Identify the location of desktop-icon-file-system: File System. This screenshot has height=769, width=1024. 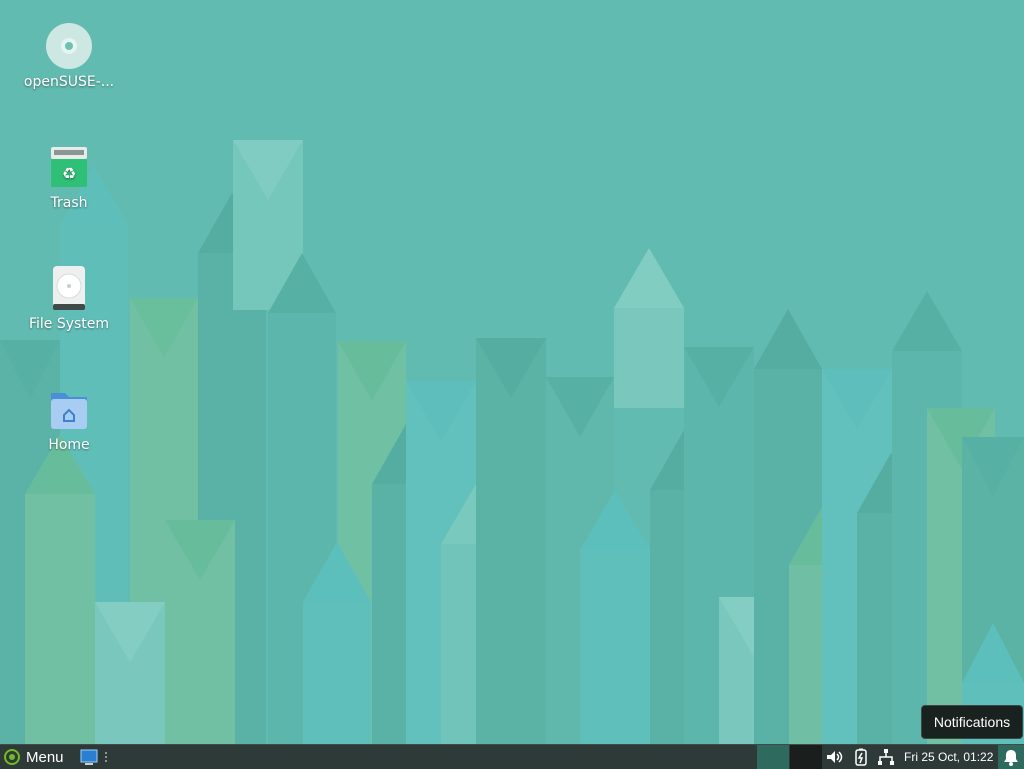
(69, 298).